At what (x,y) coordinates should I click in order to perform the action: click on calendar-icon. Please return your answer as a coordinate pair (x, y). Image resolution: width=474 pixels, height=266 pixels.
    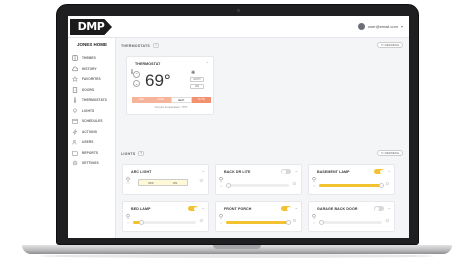
    Looking at the image, I should click on (75, 121).